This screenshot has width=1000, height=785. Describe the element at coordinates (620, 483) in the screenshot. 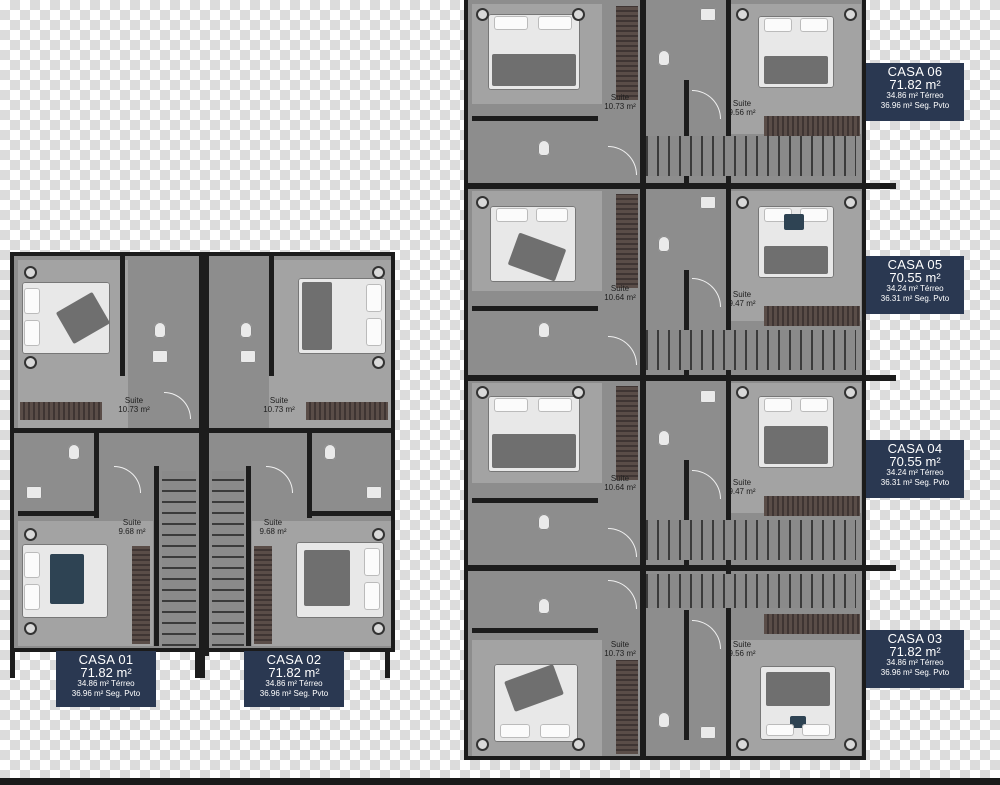

I see `suite-label: Suite 10.64 m²` at that location.